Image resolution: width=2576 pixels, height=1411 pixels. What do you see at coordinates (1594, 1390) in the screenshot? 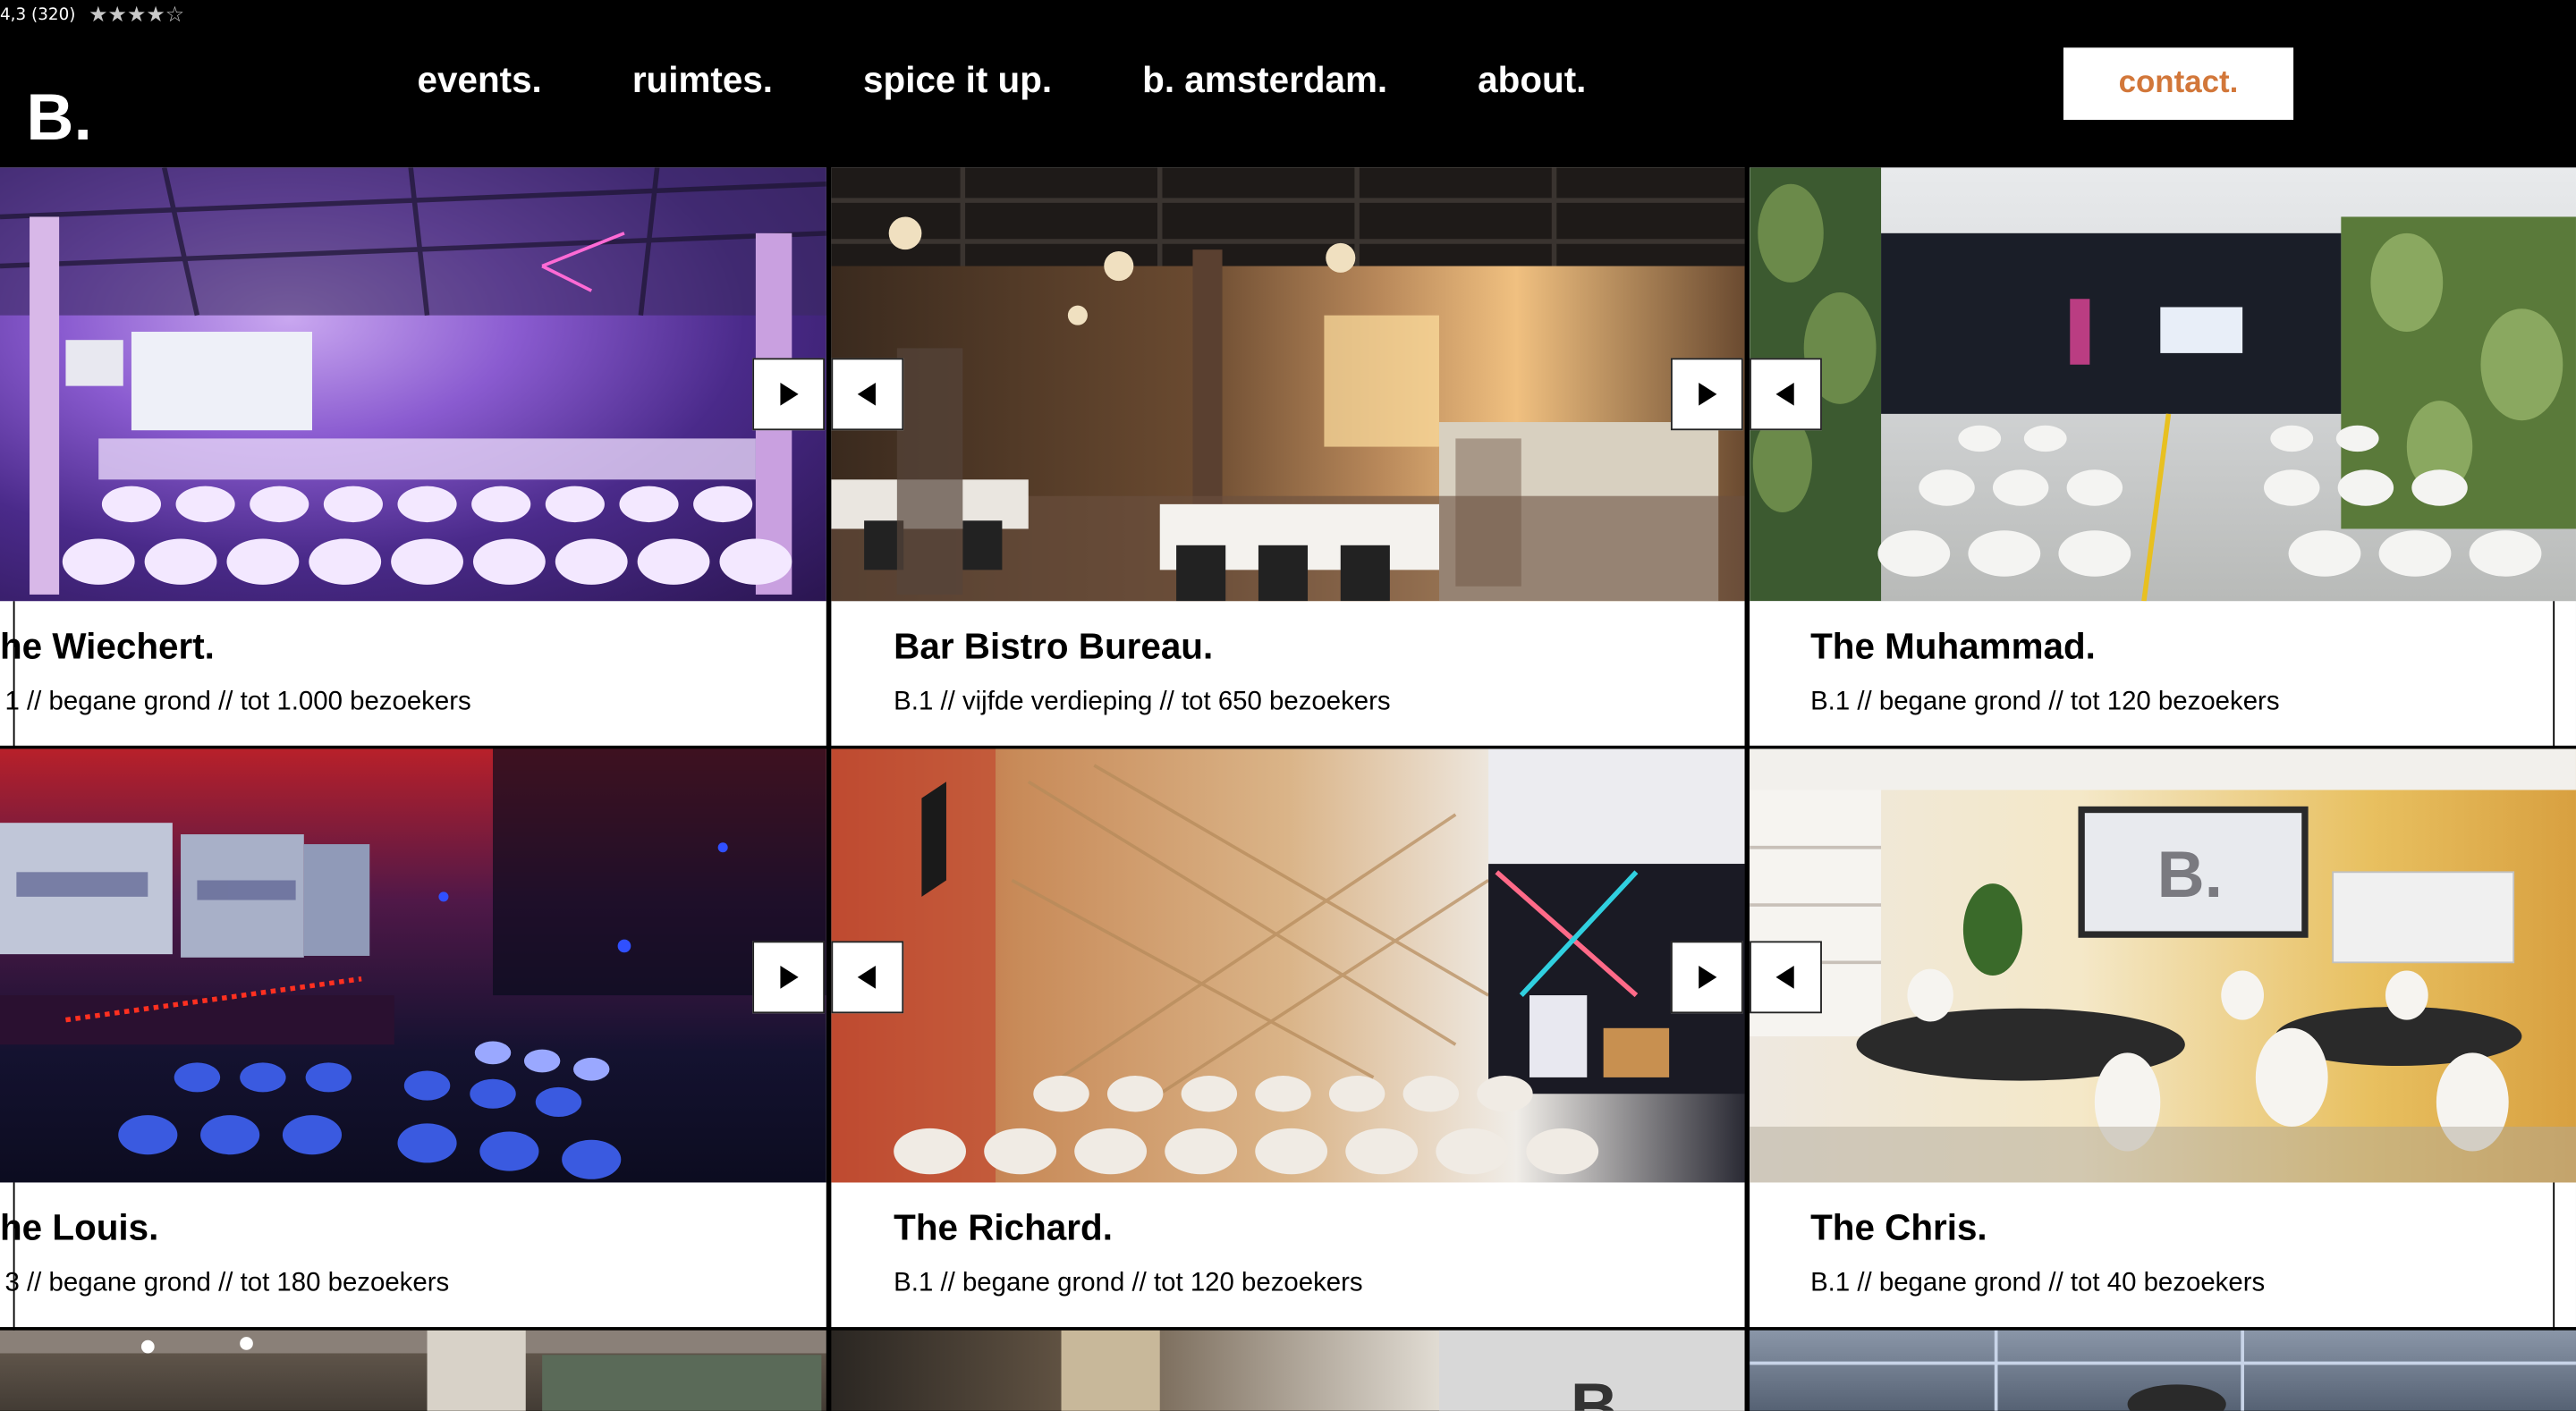
I see `svg-text: B` at bounding box center [1594, 1390].